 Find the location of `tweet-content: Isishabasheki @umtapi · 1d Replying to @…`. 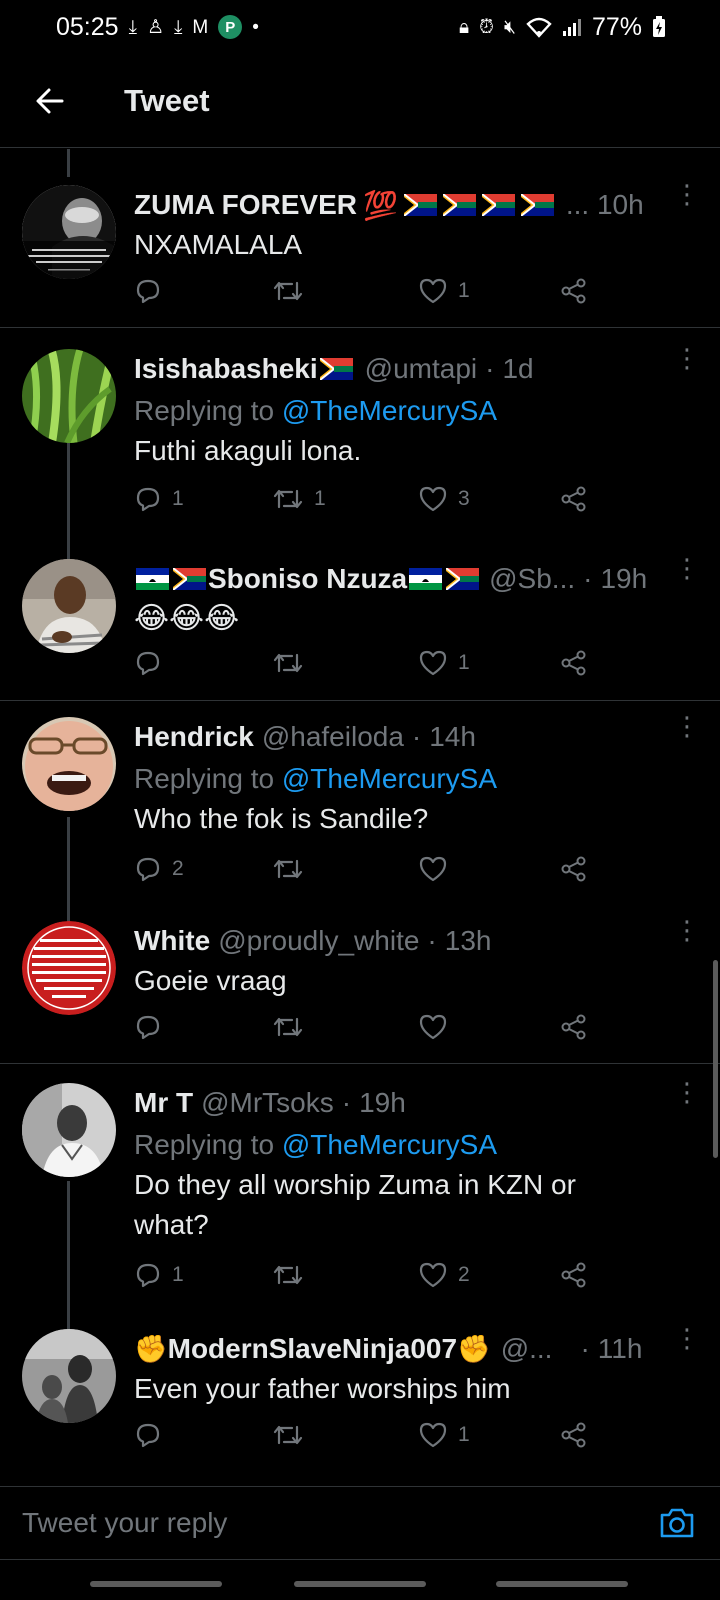

tweet-content: Isishabasheki @umtapi · 1d Replying to @… is located at coordinates (409, 410).